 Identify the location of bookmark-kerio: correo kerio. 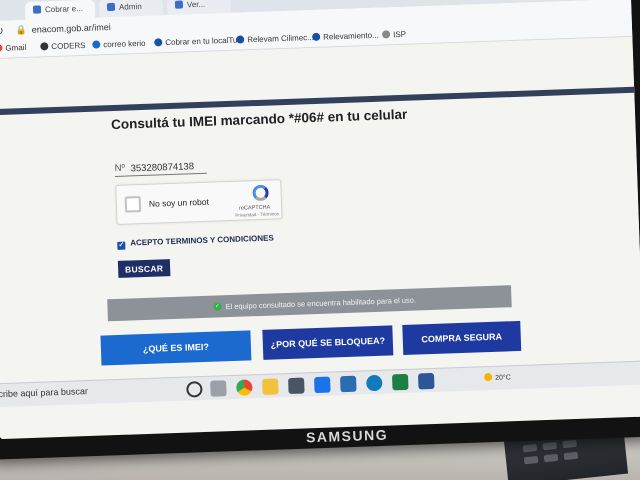
(119, 44).